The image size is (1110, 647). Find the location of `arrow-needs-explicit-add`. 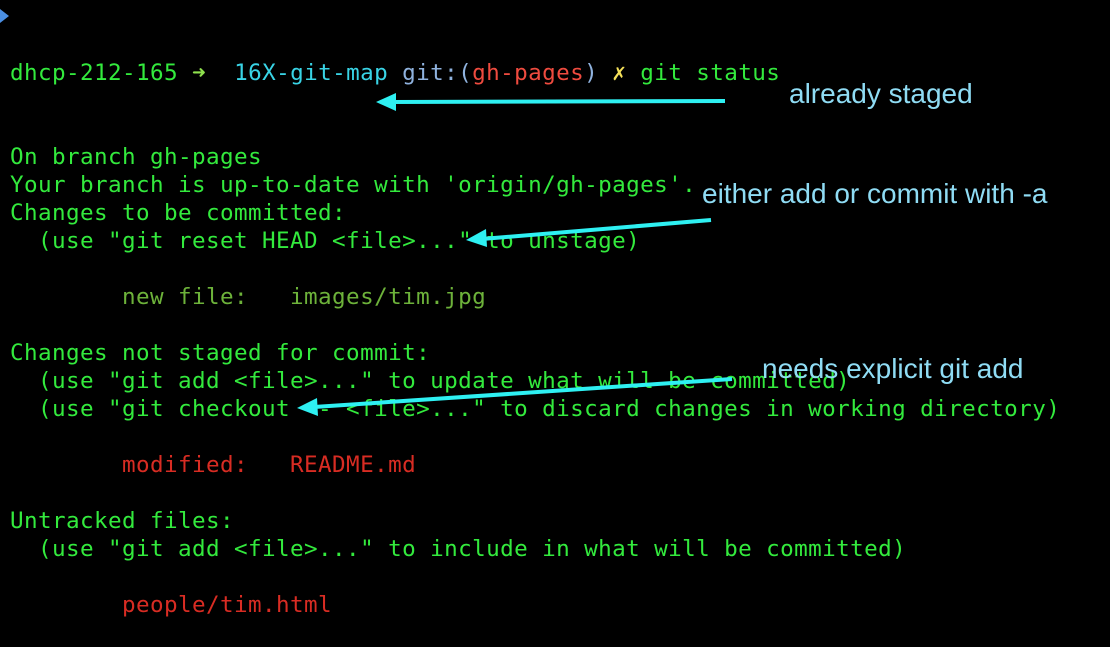

arrow-needs-explicit-add is located at coordinates (515, 396).